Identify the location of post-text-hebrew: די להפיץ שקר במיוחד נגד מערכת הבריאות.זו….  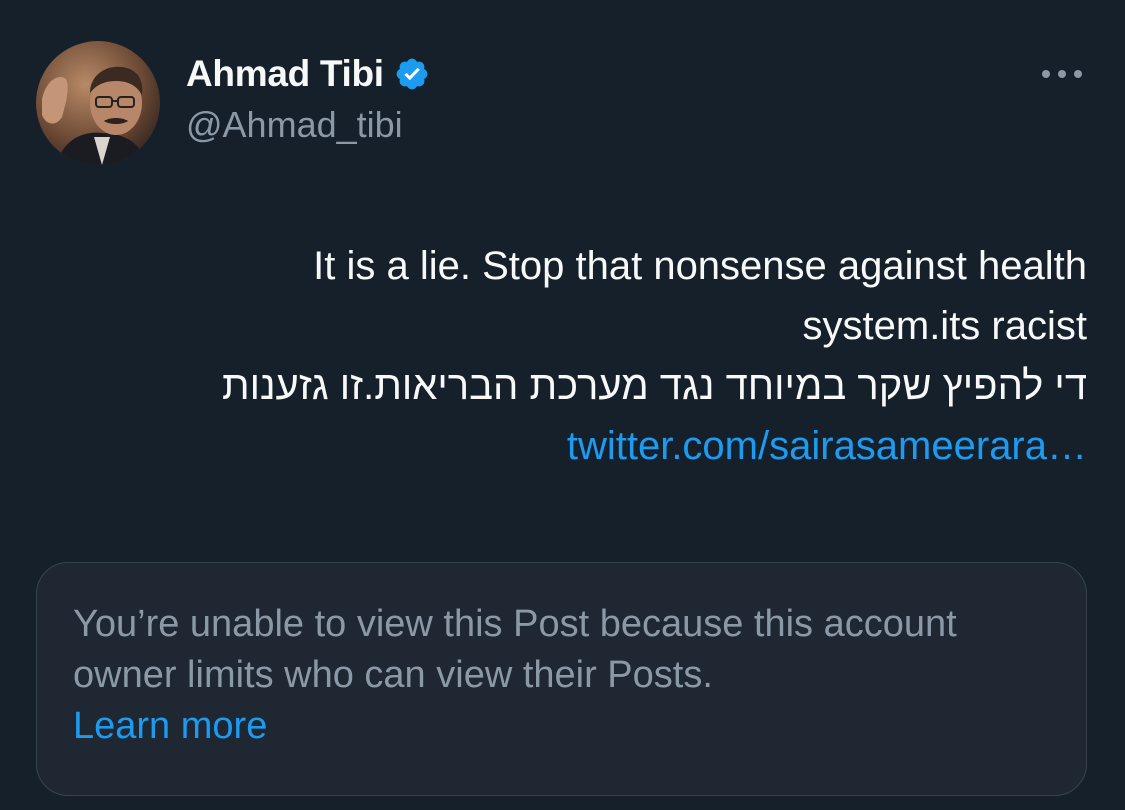
(654, 386).